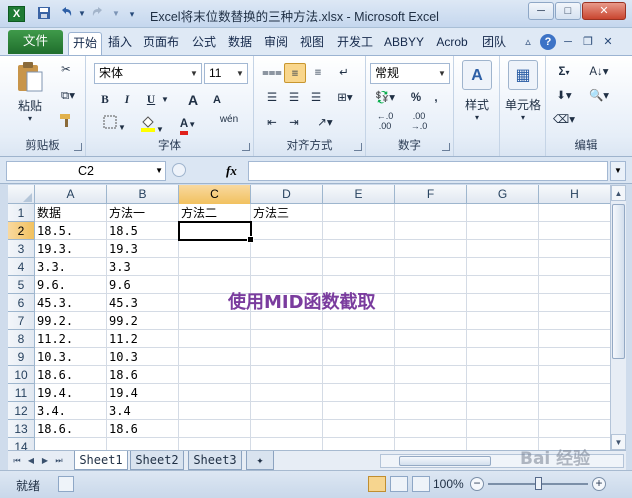 The width and height of the screenshot is (632, 498). Describe the element at coordinates (312, 43) in the screenshot. I see `tab-view: 视图` at that location.